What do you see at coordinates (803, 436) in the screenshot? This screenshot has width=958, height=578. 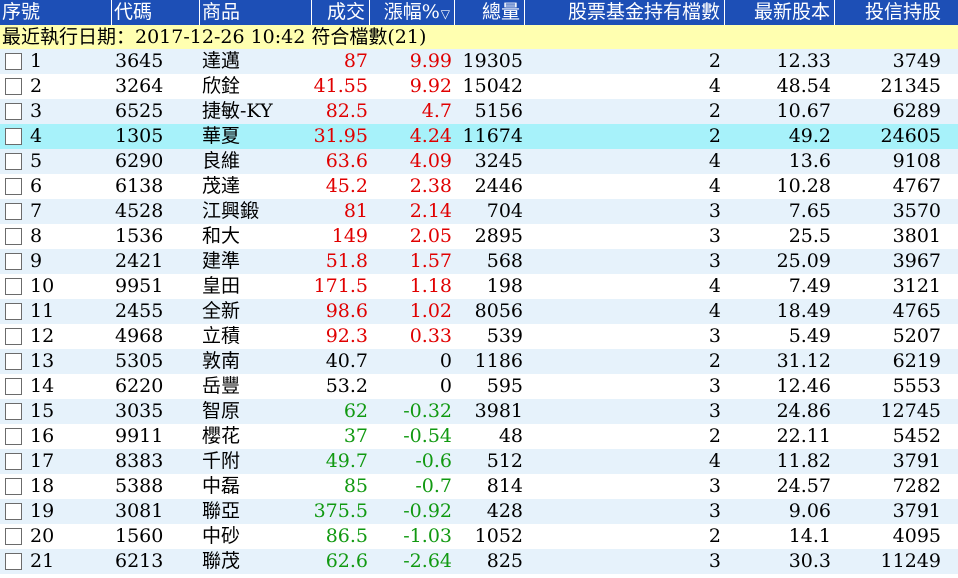 I see `cell-shares: 22.11` at bounding box center [803, 436].